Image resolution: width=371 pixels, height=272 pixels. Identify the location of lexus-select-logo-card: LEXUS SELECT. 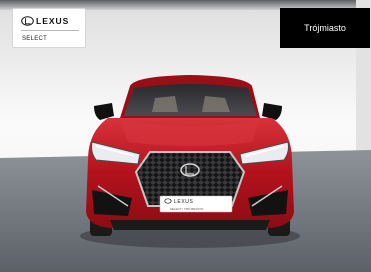
(49, 28).